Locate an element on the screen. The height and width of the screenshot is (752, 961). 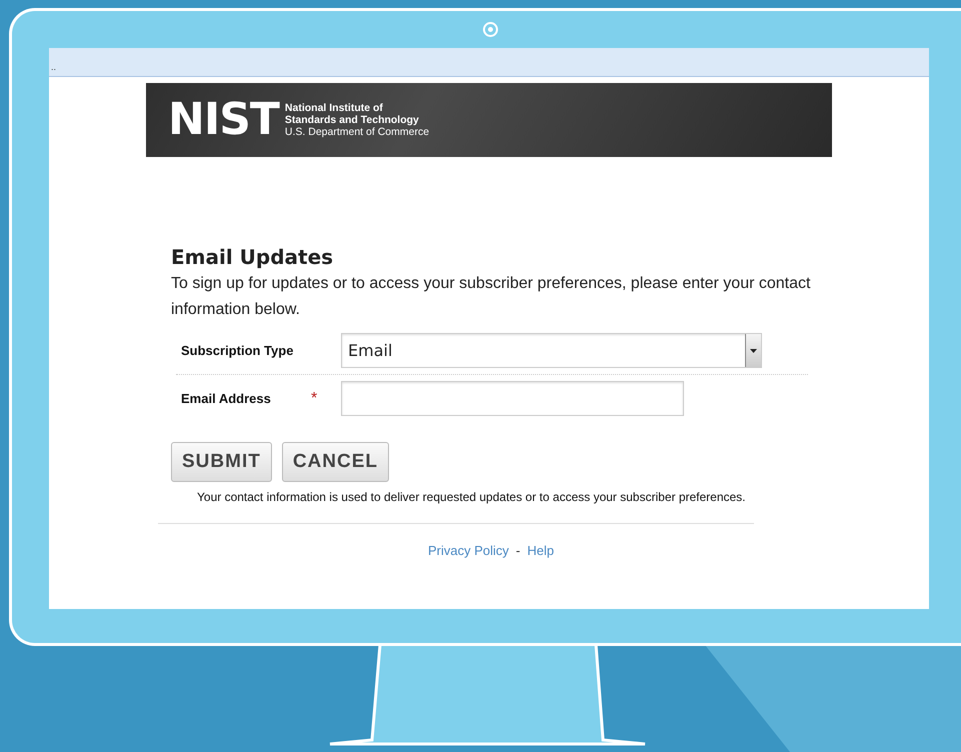
field-label: Email Address is located at coordinates (226, 399).